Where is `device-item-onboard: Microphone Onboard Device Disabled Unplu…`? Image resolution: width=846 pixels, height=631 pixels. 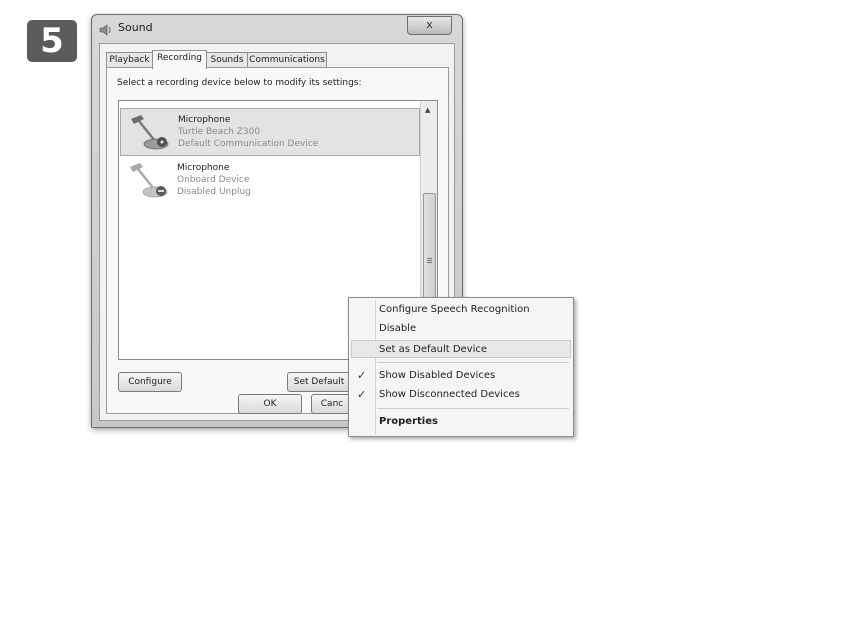 device-item-onboard: Microphone Onboard Device Disabled Unplu… is located at coordinates (269, 180).